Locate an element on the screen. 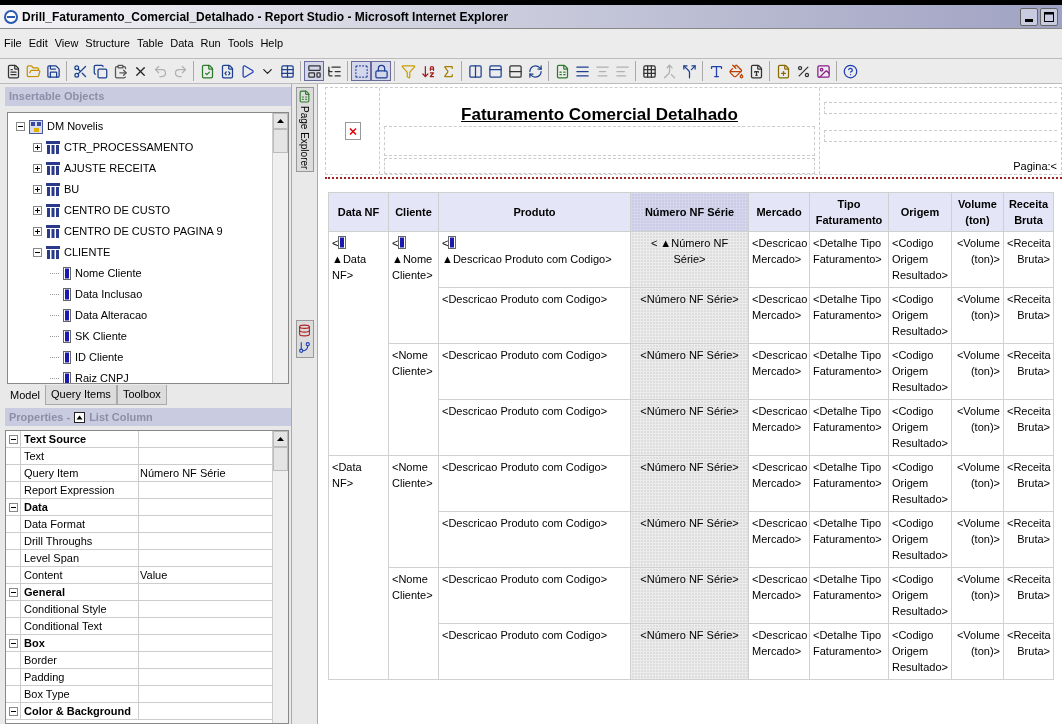 The width and height of the screenshot is (1062, 724). tree-item: SK Cliente is located at coordinates (101, 336).